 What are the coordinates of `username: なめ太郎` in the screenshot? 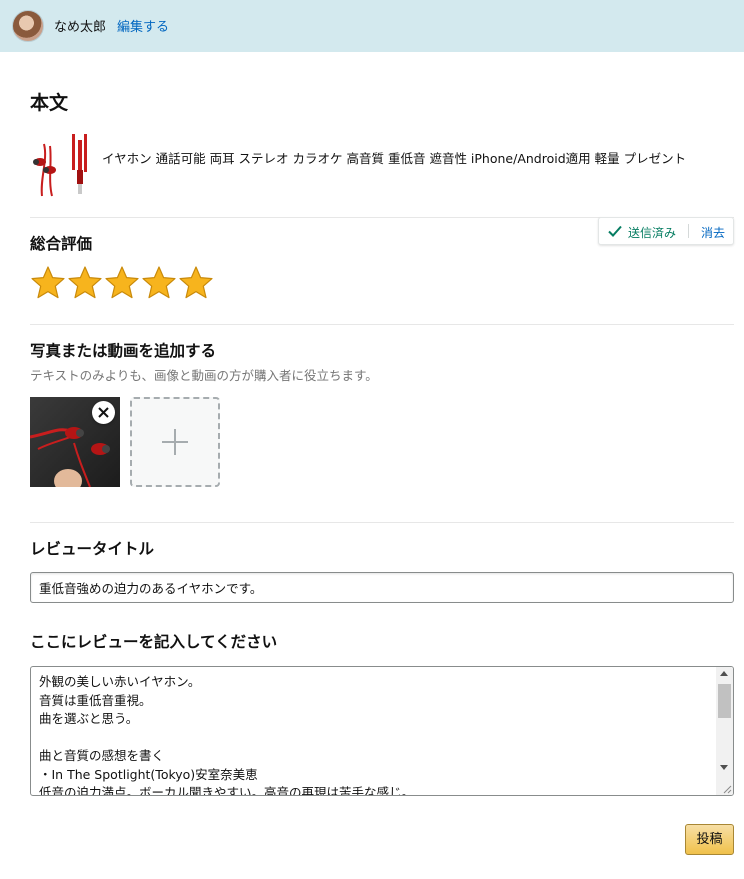 It's located at (80, 27).